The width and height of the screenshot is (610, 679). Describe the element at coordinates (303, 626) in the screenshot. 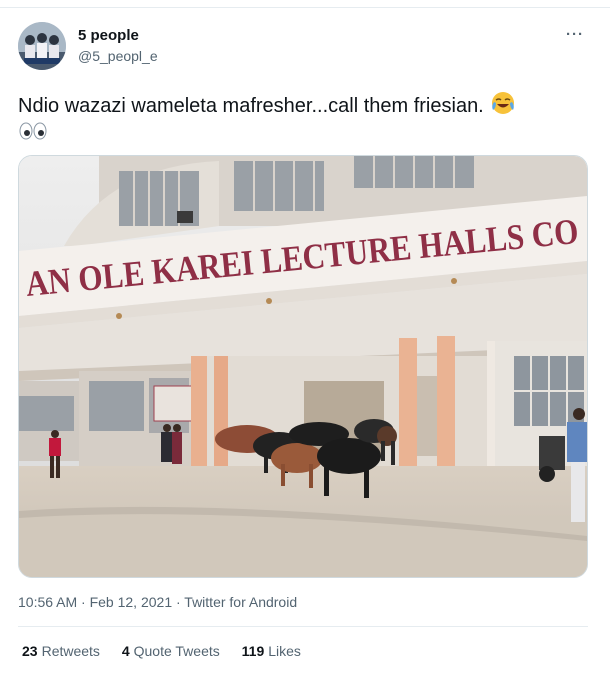

I see `stats-divider` at that location.